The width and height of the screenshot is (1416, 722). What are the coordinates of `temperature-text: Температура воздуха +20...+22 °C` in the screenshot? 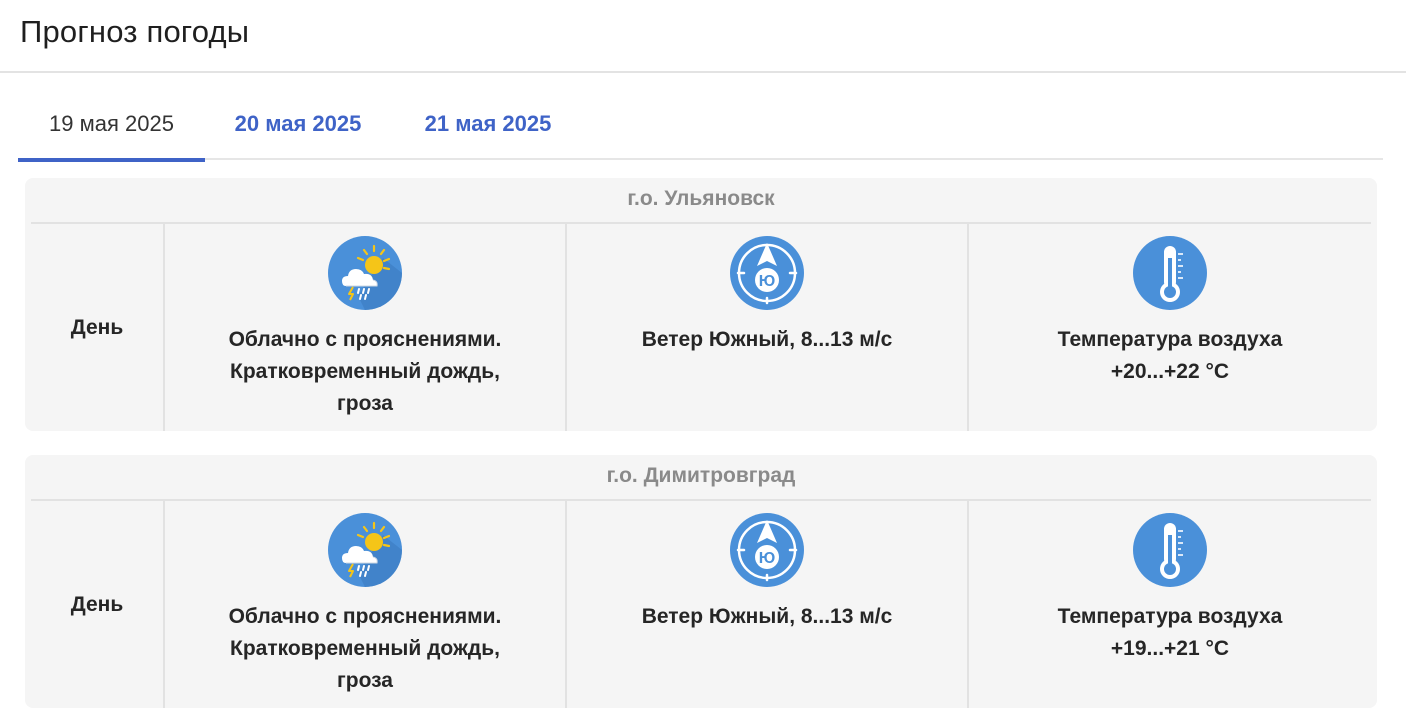 It's located at (1170, 356).